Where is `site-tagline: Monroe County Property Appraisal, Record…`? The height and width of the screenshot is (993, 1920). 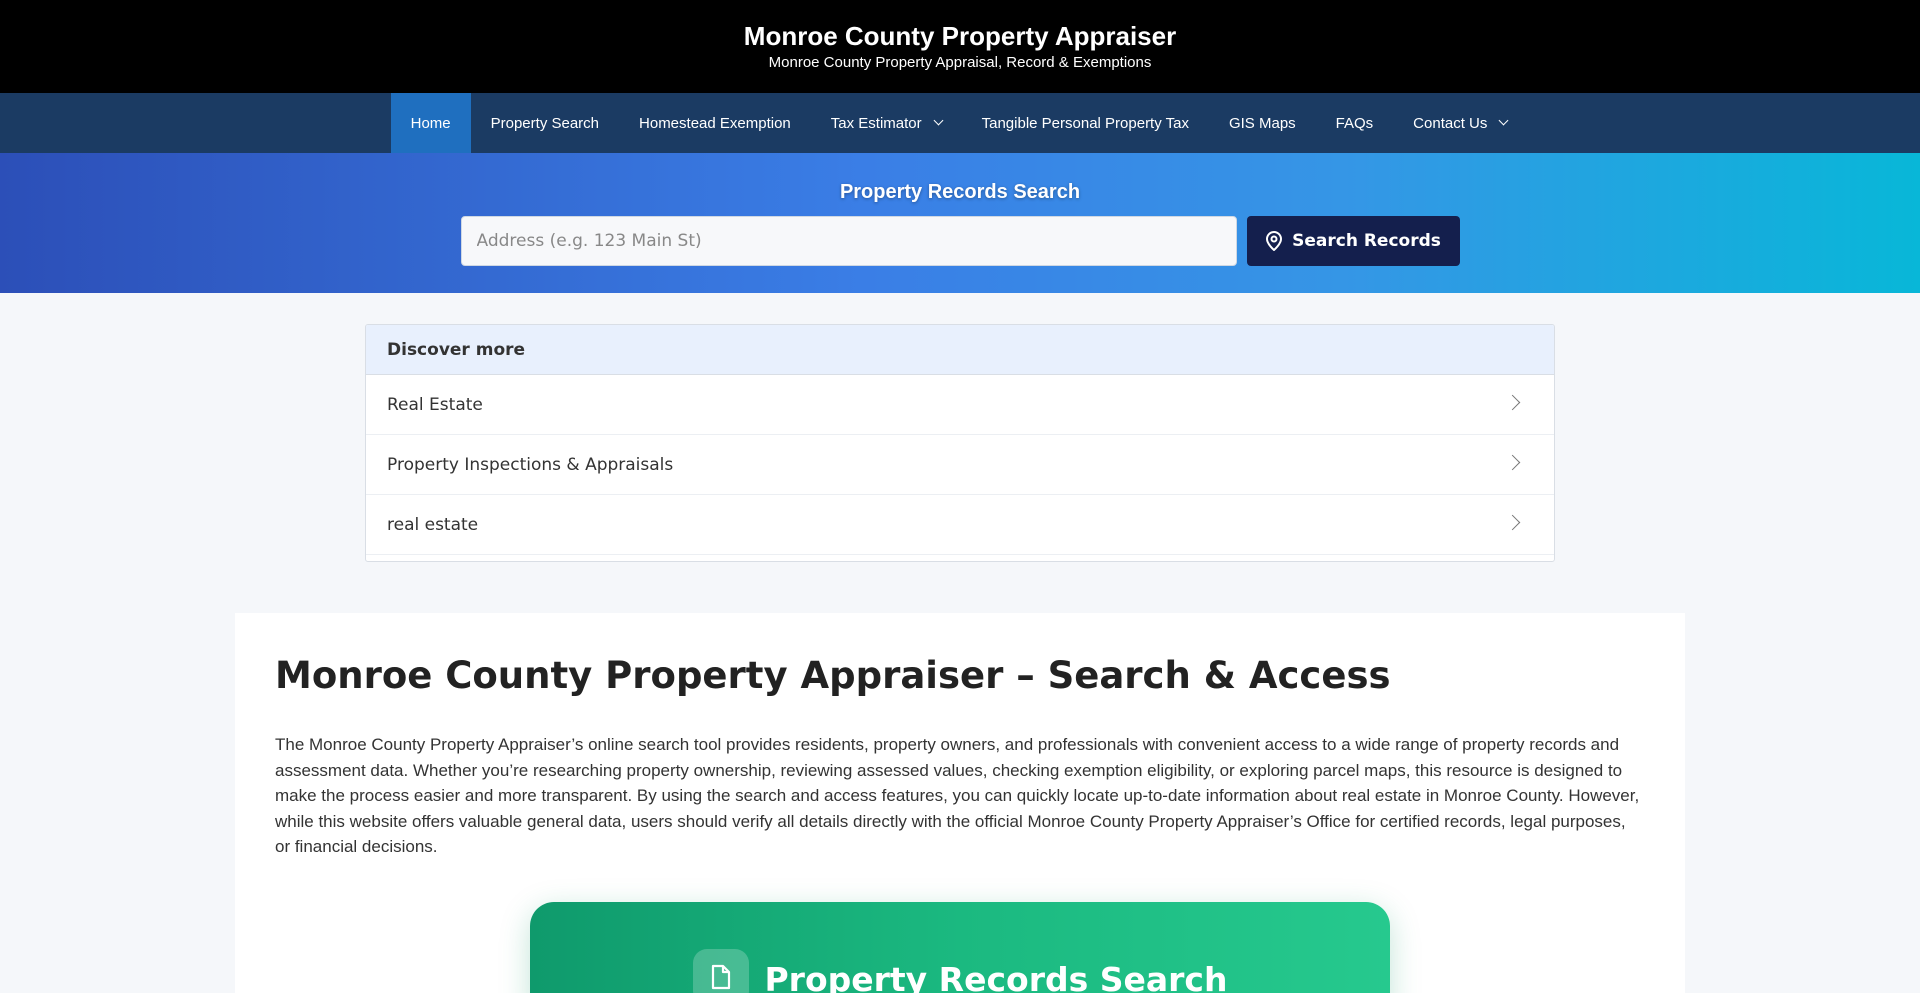
site-tagline: Monroe County Property Appraisal, Record… is located at coordinates (960, 62).